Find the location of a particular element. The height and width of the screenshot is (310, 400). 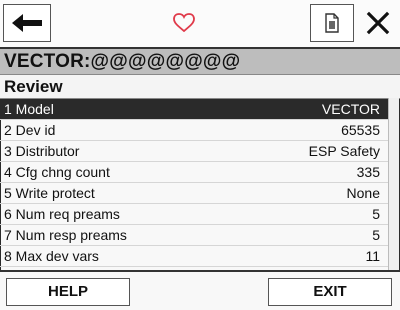

favorite-button is located at coordinates (184, 23).